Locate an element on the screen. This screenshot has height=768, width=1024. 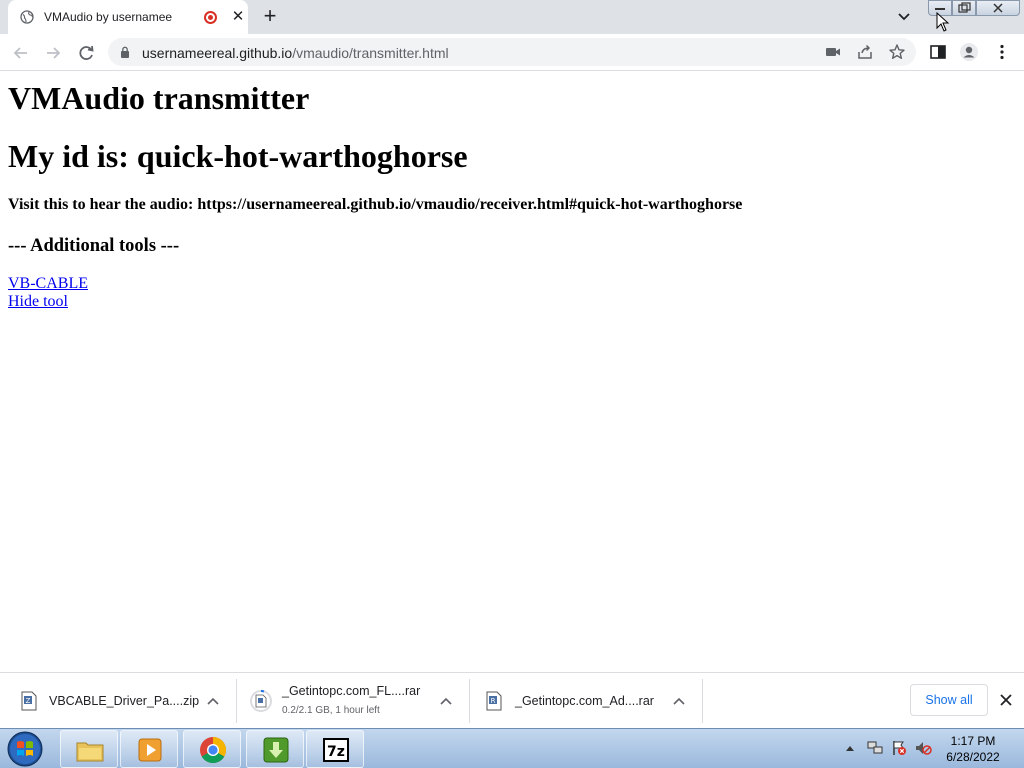
mouse-cursor-icon is located at coordinates (943, 22).